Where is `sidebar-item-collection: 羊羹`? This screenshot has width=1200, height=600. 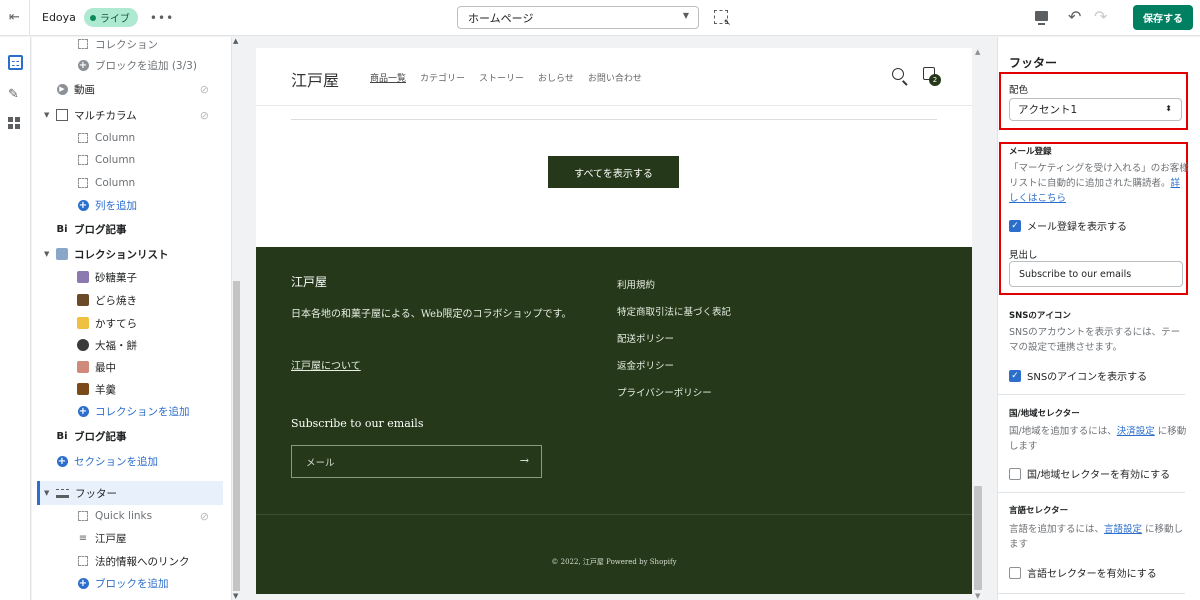 sidebar-item-collection: 羊羹 is located at coordinates (131, 389).